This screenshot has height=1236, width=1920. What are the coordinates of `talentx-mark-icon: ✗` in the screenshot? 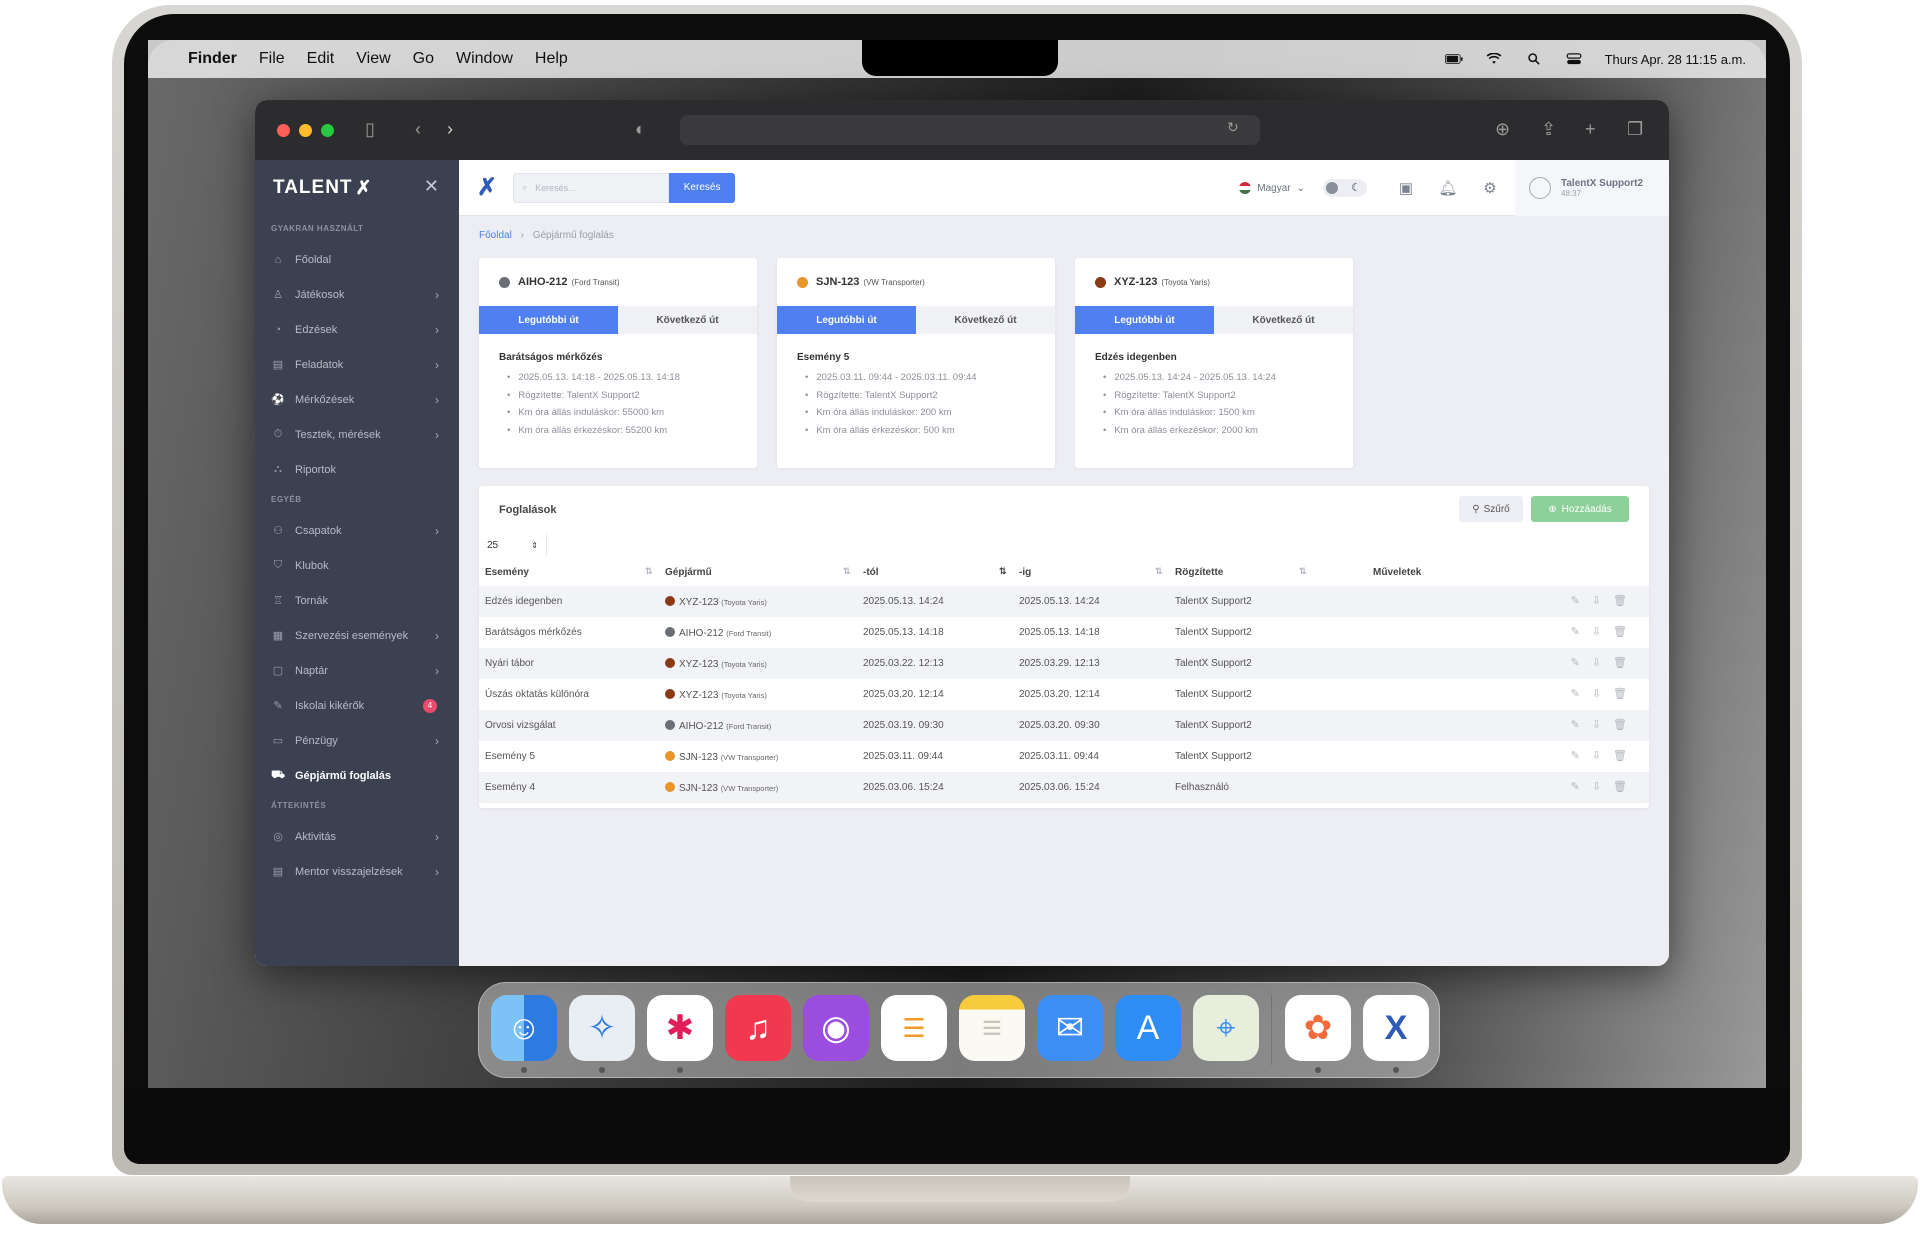 It's located at (487, 187).